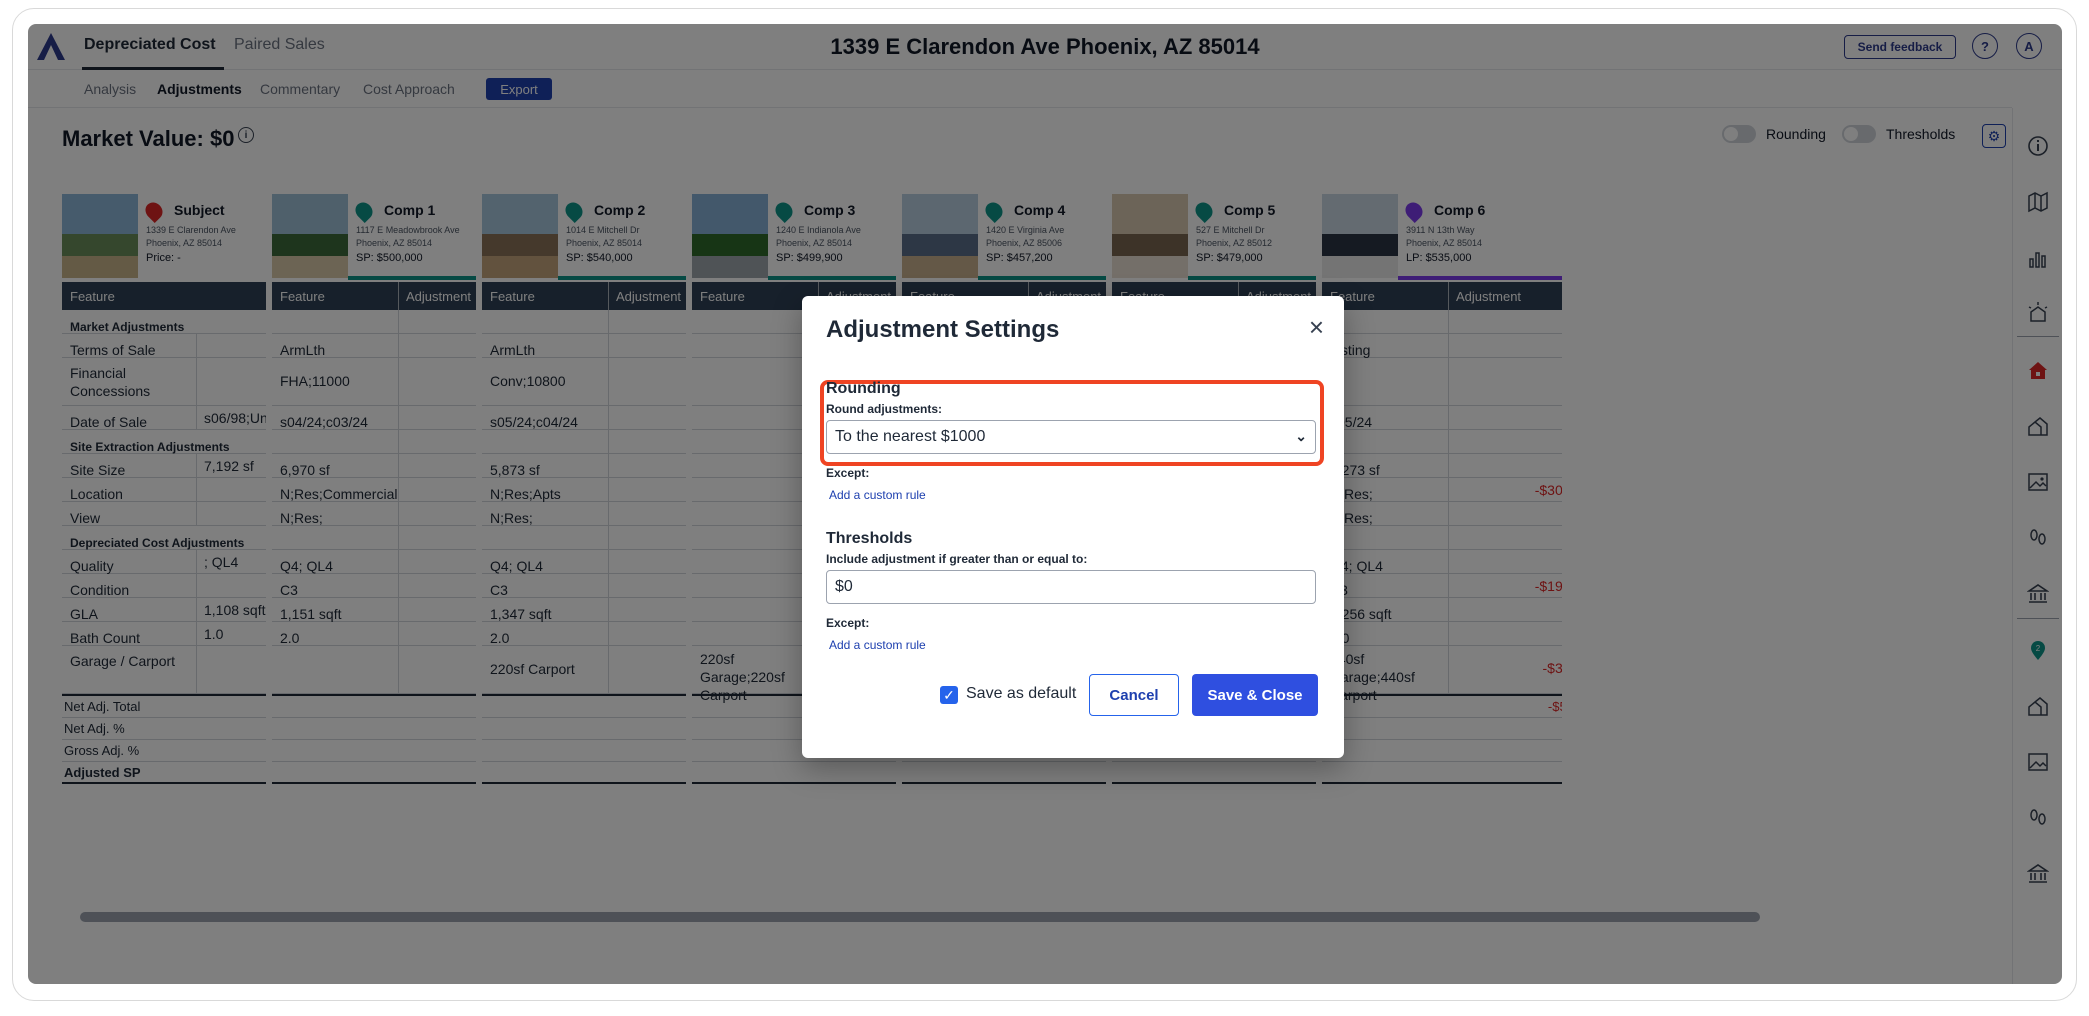 The height and width of the screenshot is (1016, 2089). Describe the element at coordinates (1021, 694) in the screenshot. I see `save-as-default-label: Save as default` at that location.